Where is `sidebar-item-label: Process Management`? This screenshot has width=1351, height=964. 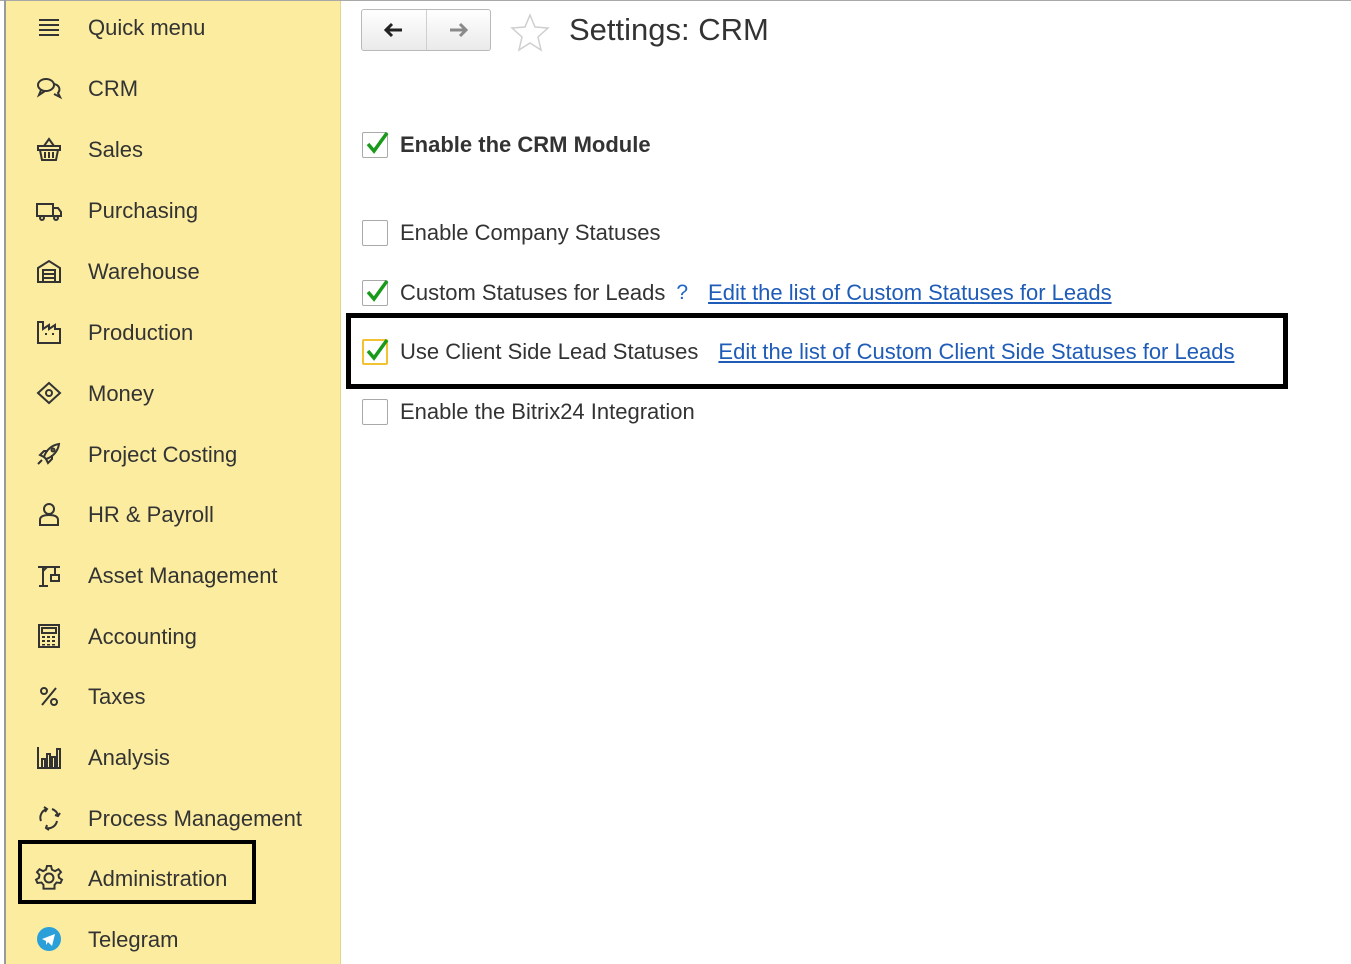
sidebar-item-label: Process Management is located at coordinates (195, 818).